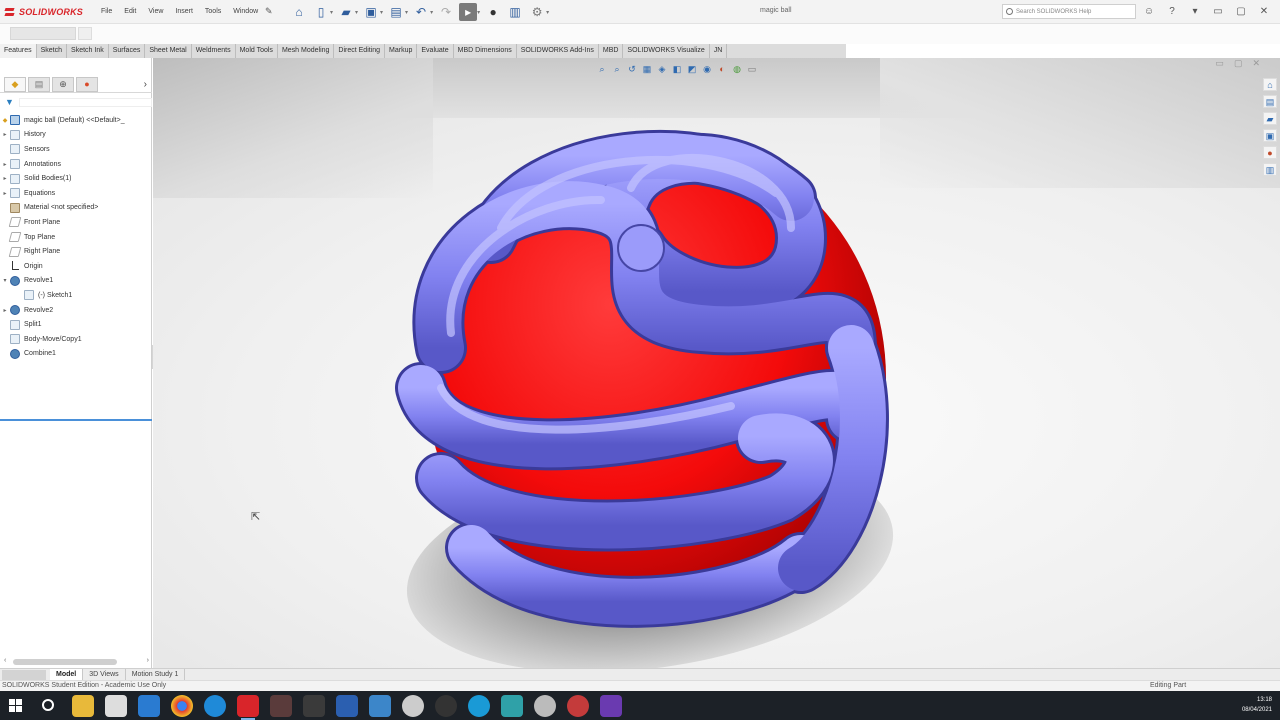  What do you see at coordinates (435, 51) in the screenshot?
I see `tab-evaluate: Evaluate` at bounding box center [435, 51].